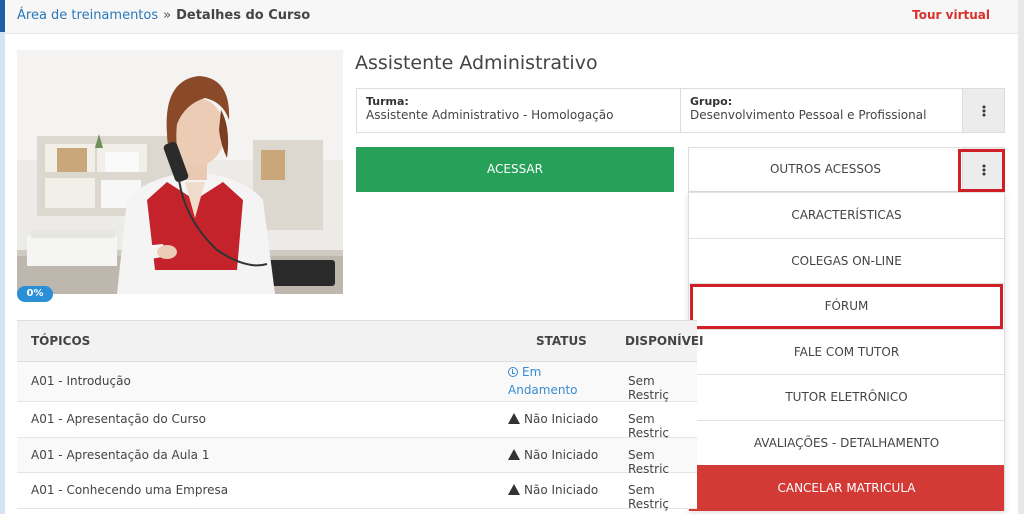 This screenshot has width=1024, height=514. Describe the element at coordinates (87, 15) in the screenshot. I see `breadcrumb-link-treinamentos: Área de treinamentos` at that location.